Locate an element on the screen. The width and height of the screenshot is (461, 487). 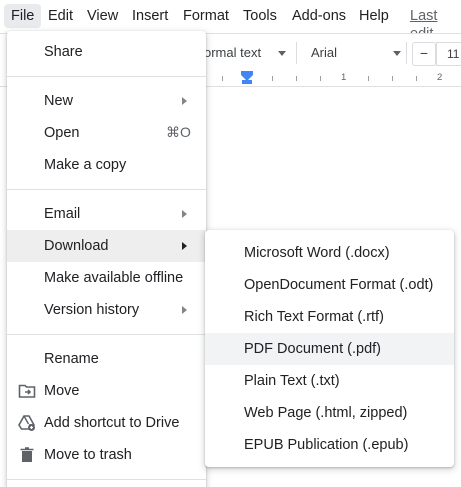
menu-item-label: Rename is located at coordinates (71, 359).